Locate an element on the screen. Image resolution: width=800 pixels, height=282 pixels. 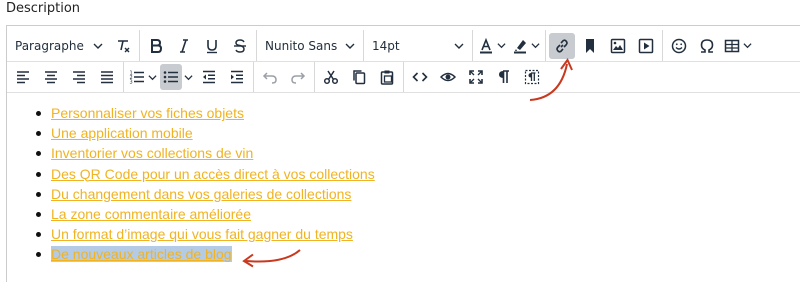
media-play-icon is located at coordinates (646, 45).